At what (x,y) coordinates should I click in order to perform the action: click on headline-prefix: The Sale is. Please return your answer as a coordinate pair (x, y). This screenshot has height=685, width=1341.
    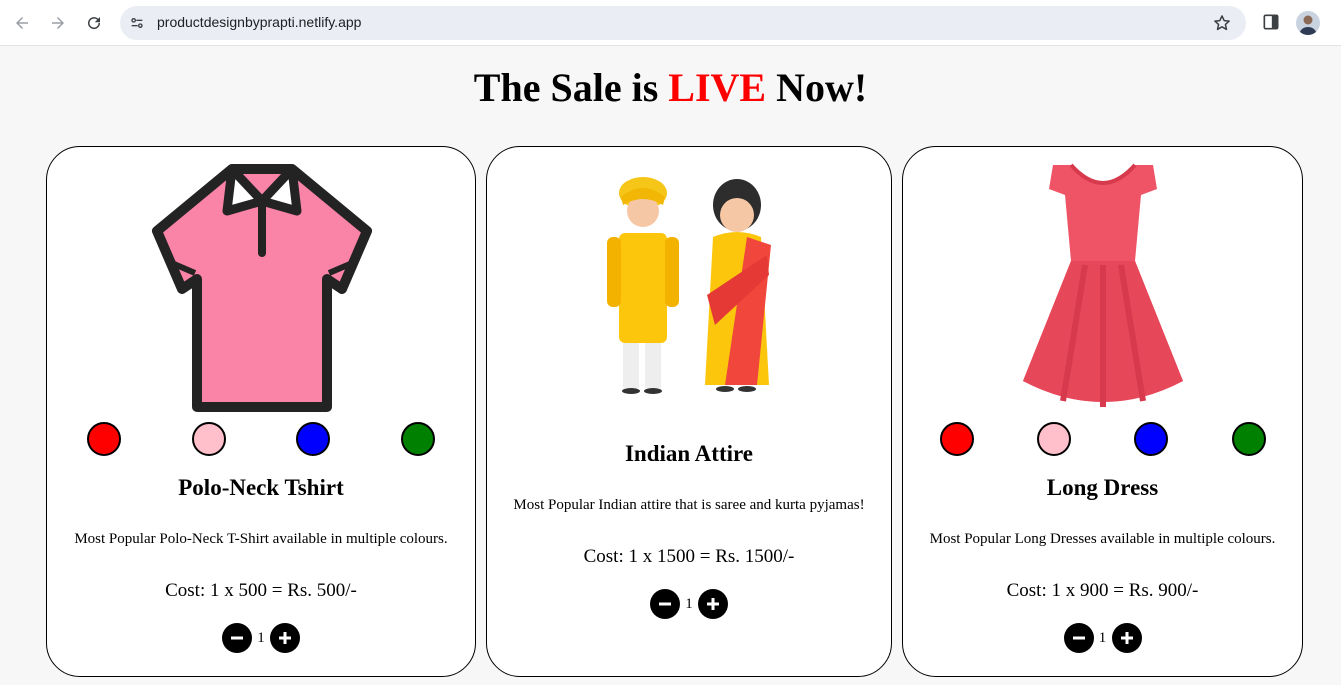
    Looking at the image, I should click on (571, 87).